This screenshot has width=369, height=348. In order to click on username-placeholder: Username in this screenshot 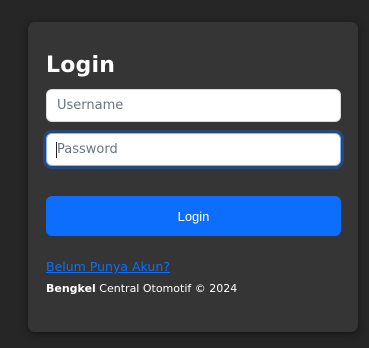, I will do `click(90, 105)`.